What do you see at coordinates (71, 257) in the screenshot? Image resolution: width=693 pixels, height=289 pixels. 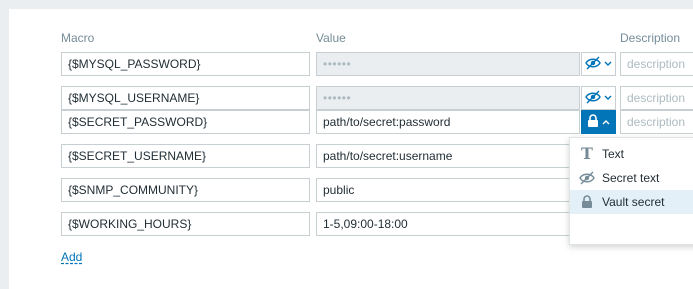 I see `add-macro-link: Add` at bounding box center [71, 257].